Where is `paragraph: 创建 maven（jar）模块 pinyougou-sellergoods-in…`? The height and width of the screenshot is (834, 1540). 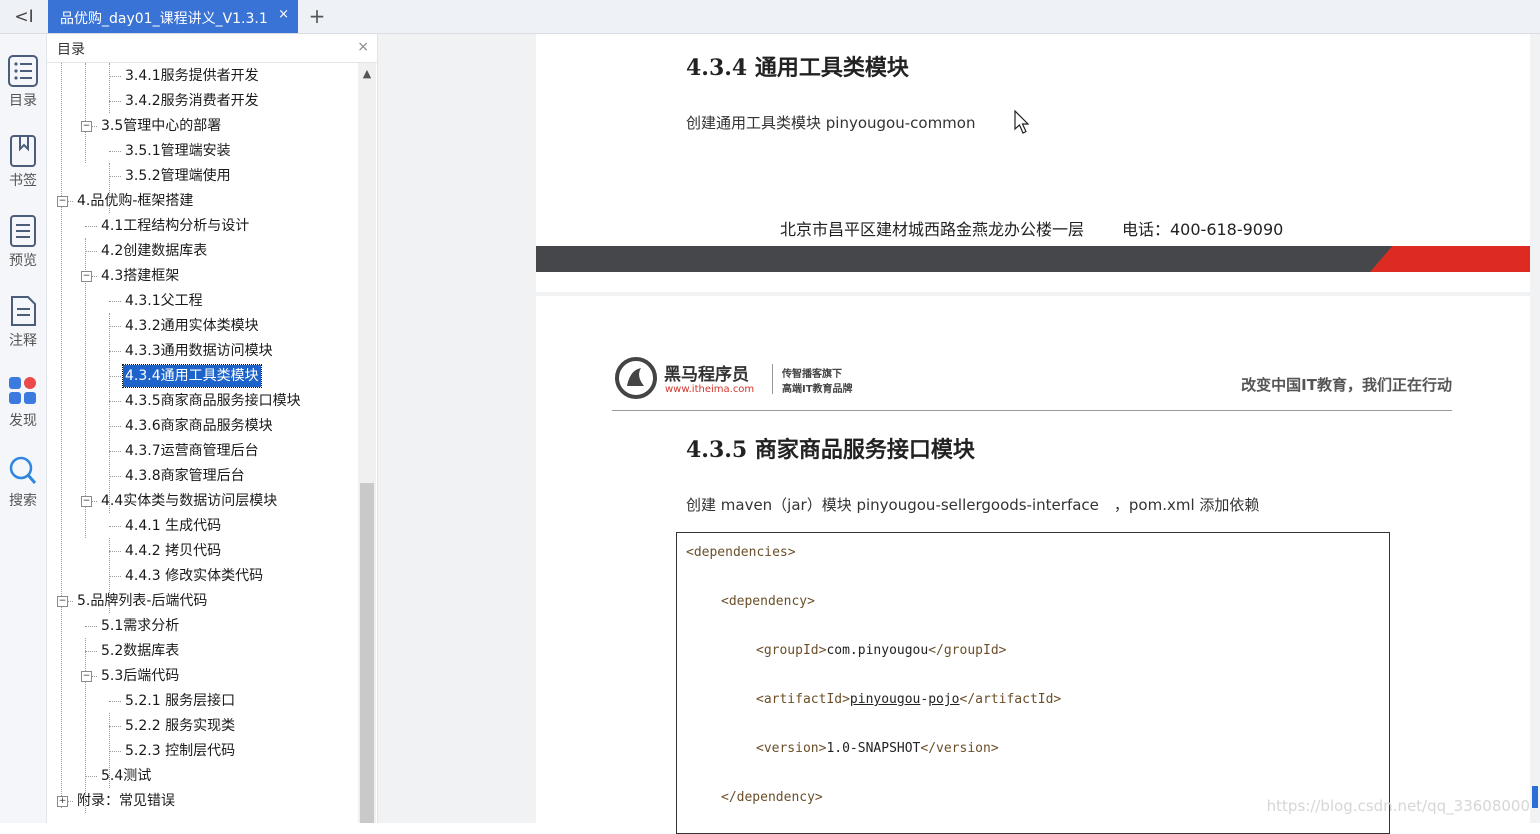 paragraph: 创建 maven（jar）模块 pinyougou-sellergoods-in… is located at coordinates (973, 505).